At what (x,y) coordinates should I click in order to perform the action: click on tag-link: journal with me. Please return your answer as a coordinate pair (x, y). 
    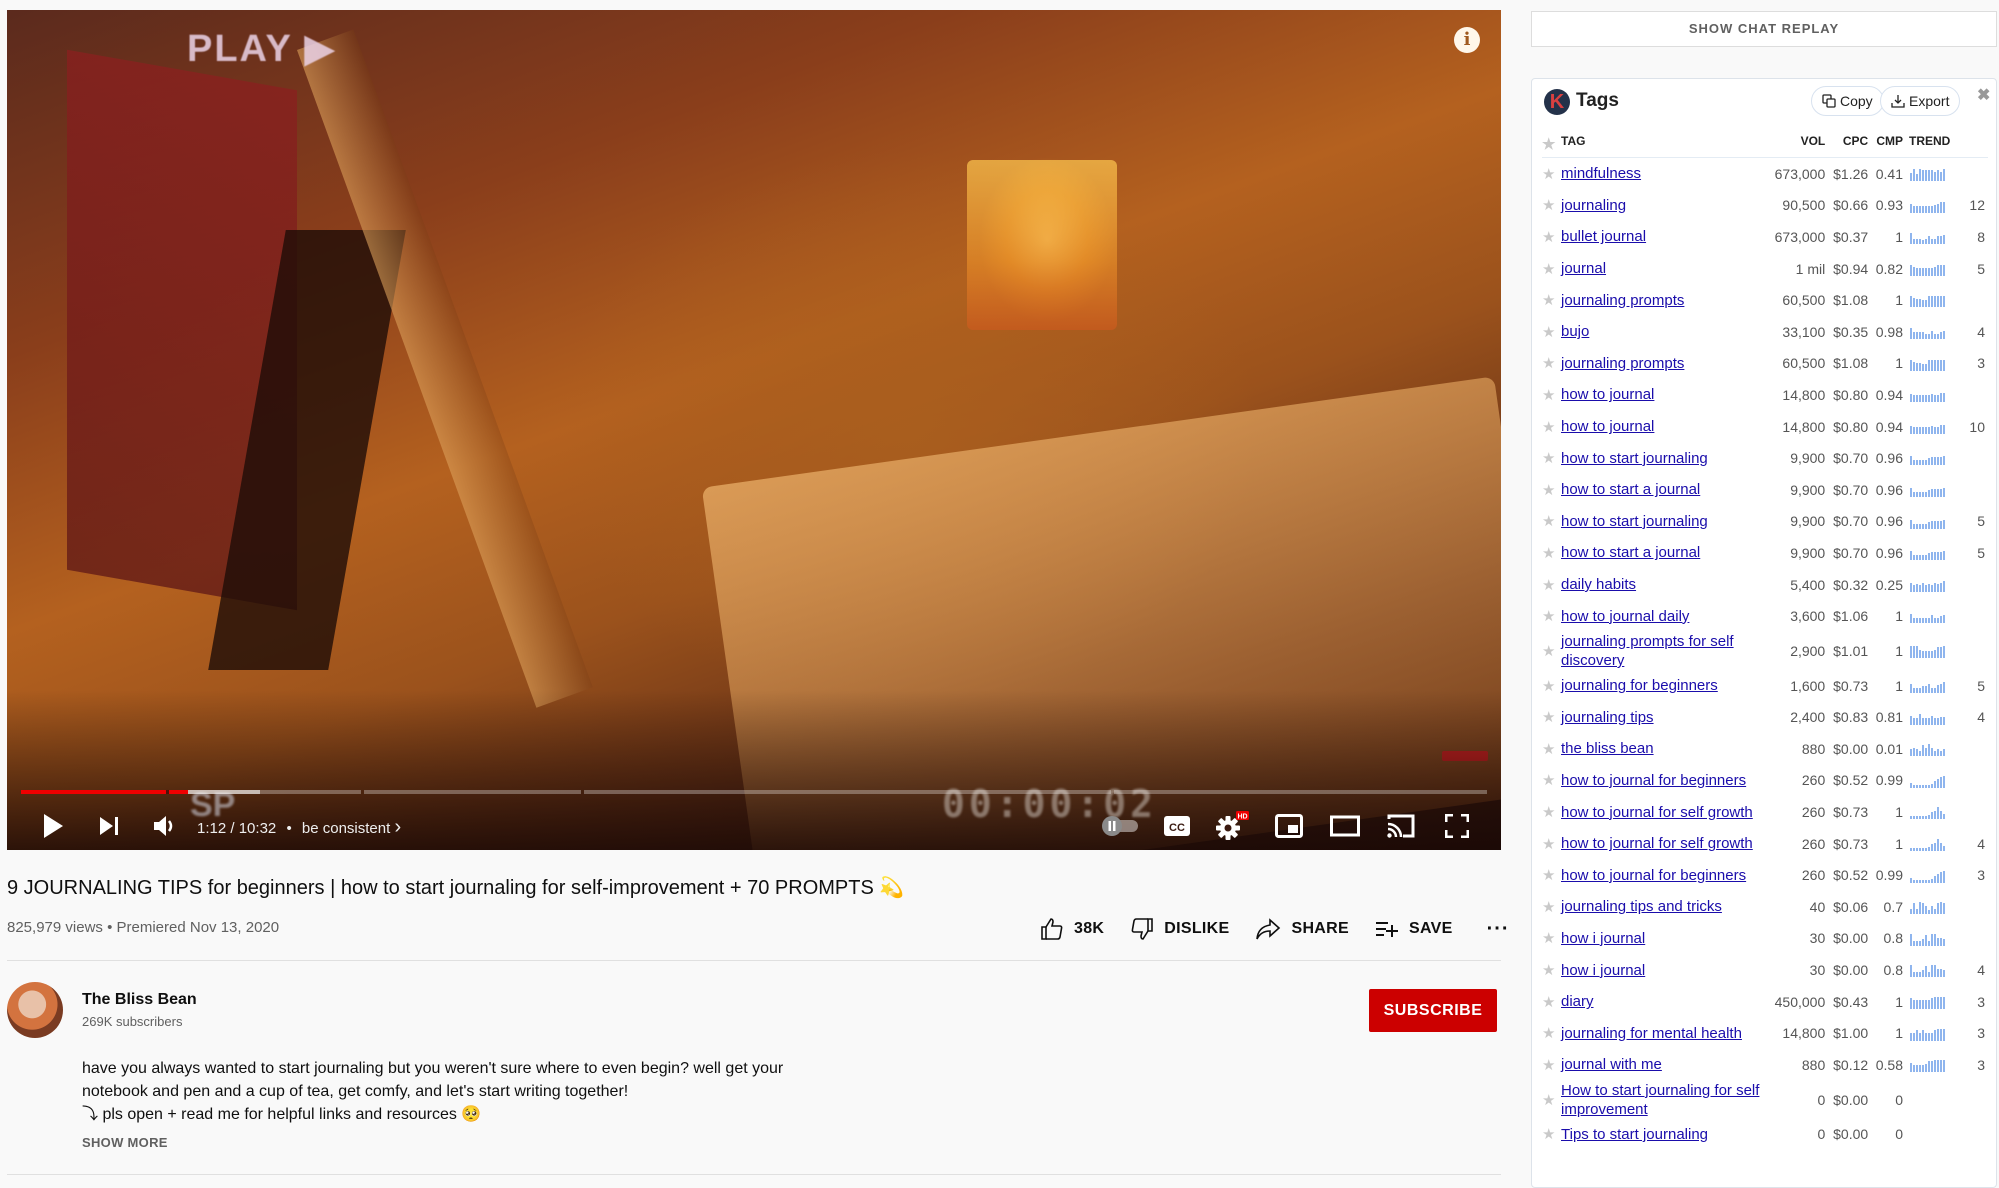
    Looking at the image, I should click on (1611, 1064).